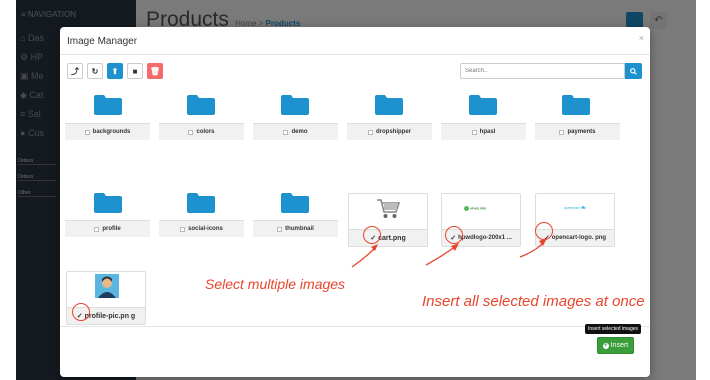 The height and width of the screenshot is (380, 710). I want to click on modal-title: Image Manager, so click(102, 41).